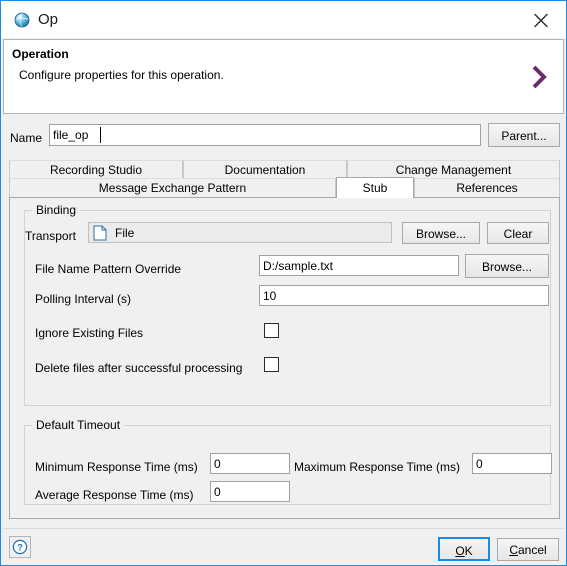 This screenshot has height=566, width=567. Describe the element at coordinates (116, 467) in the screenshot. I see `minimum-response-time-label: Minimum Response Time (ms)` at that location.